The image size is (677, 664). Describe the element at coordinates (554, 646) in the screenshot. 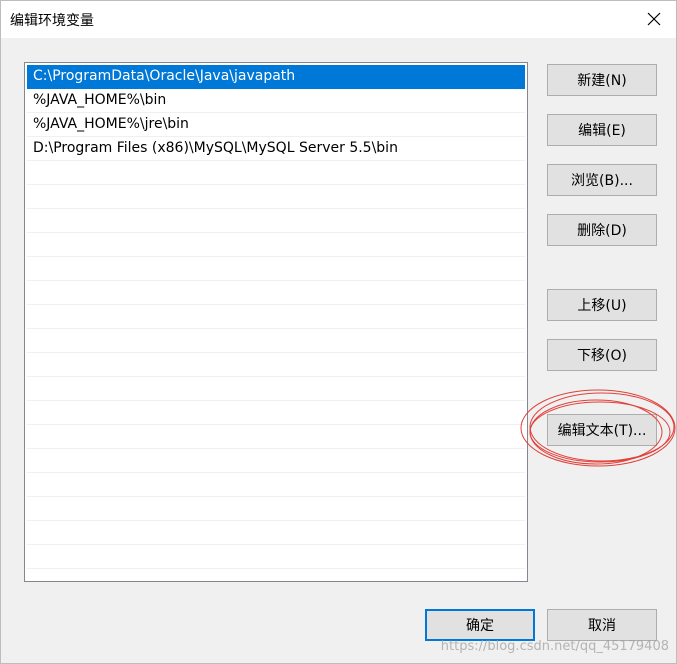

I see `watermark: https://blog.csdn.net/qq_45179408` at that location.